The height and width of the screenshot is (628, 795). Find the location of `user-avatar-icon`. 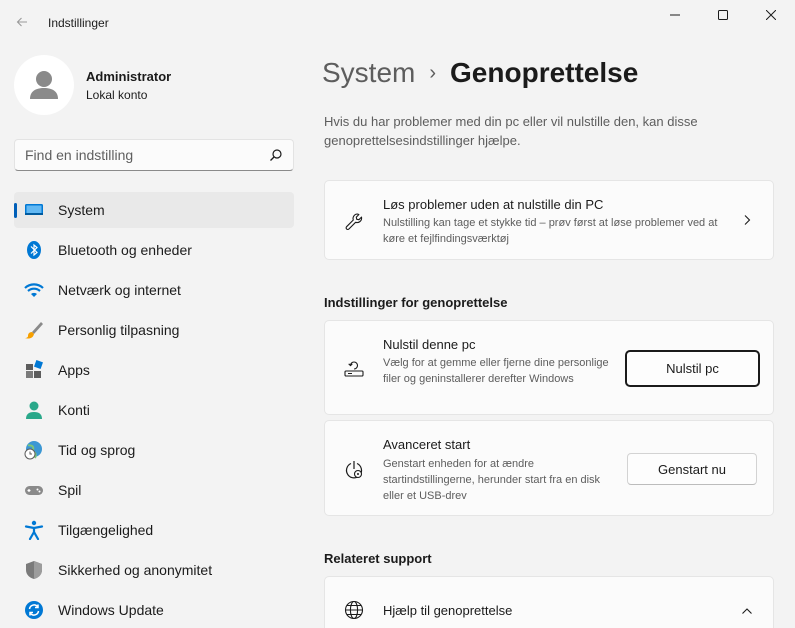

user-avatar-icon is located at coordinates (44, 85).